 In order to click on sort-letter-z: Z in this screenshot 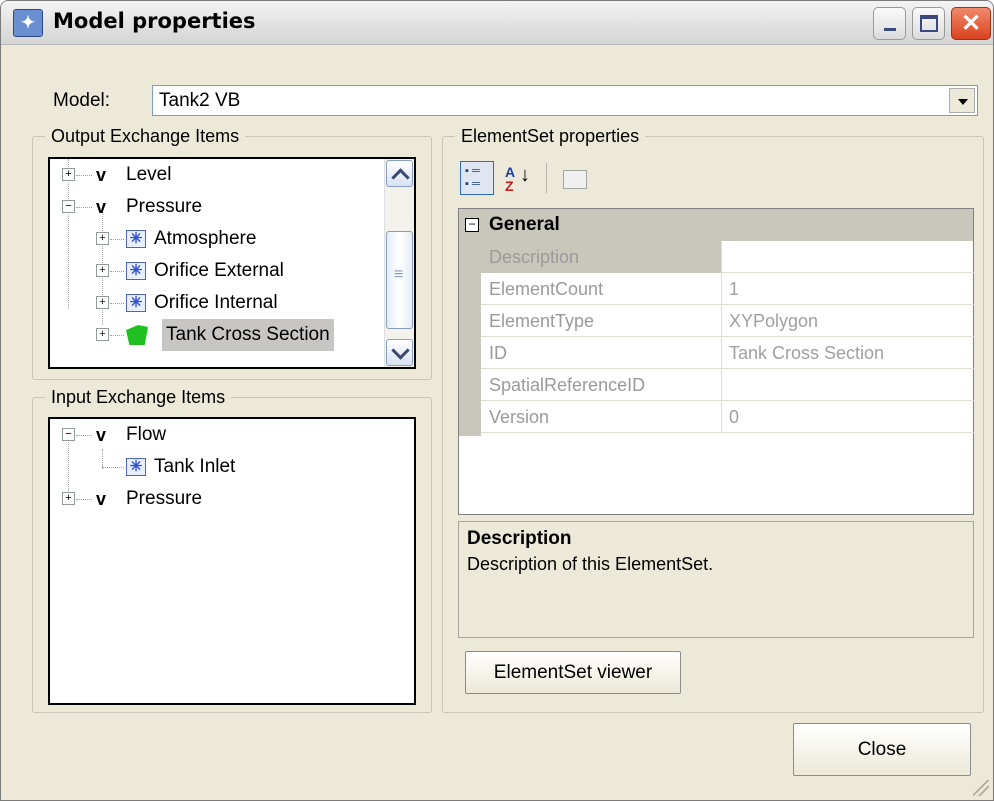, I will do `click(509, 186)`.